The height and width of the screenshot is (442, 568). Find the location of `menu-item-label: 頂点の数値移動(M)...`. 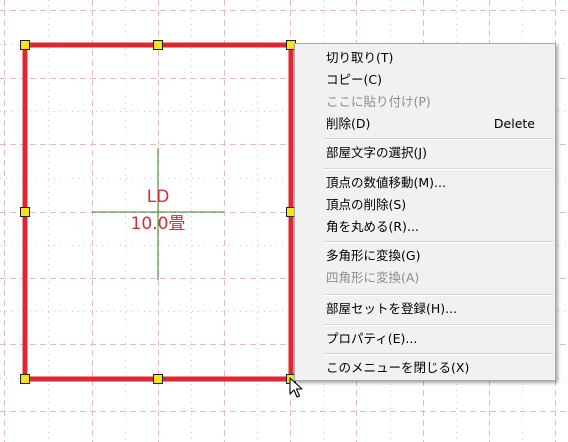

menu-item-label: 頂点の数値移動(M)... is located at coordinates (386, 182).